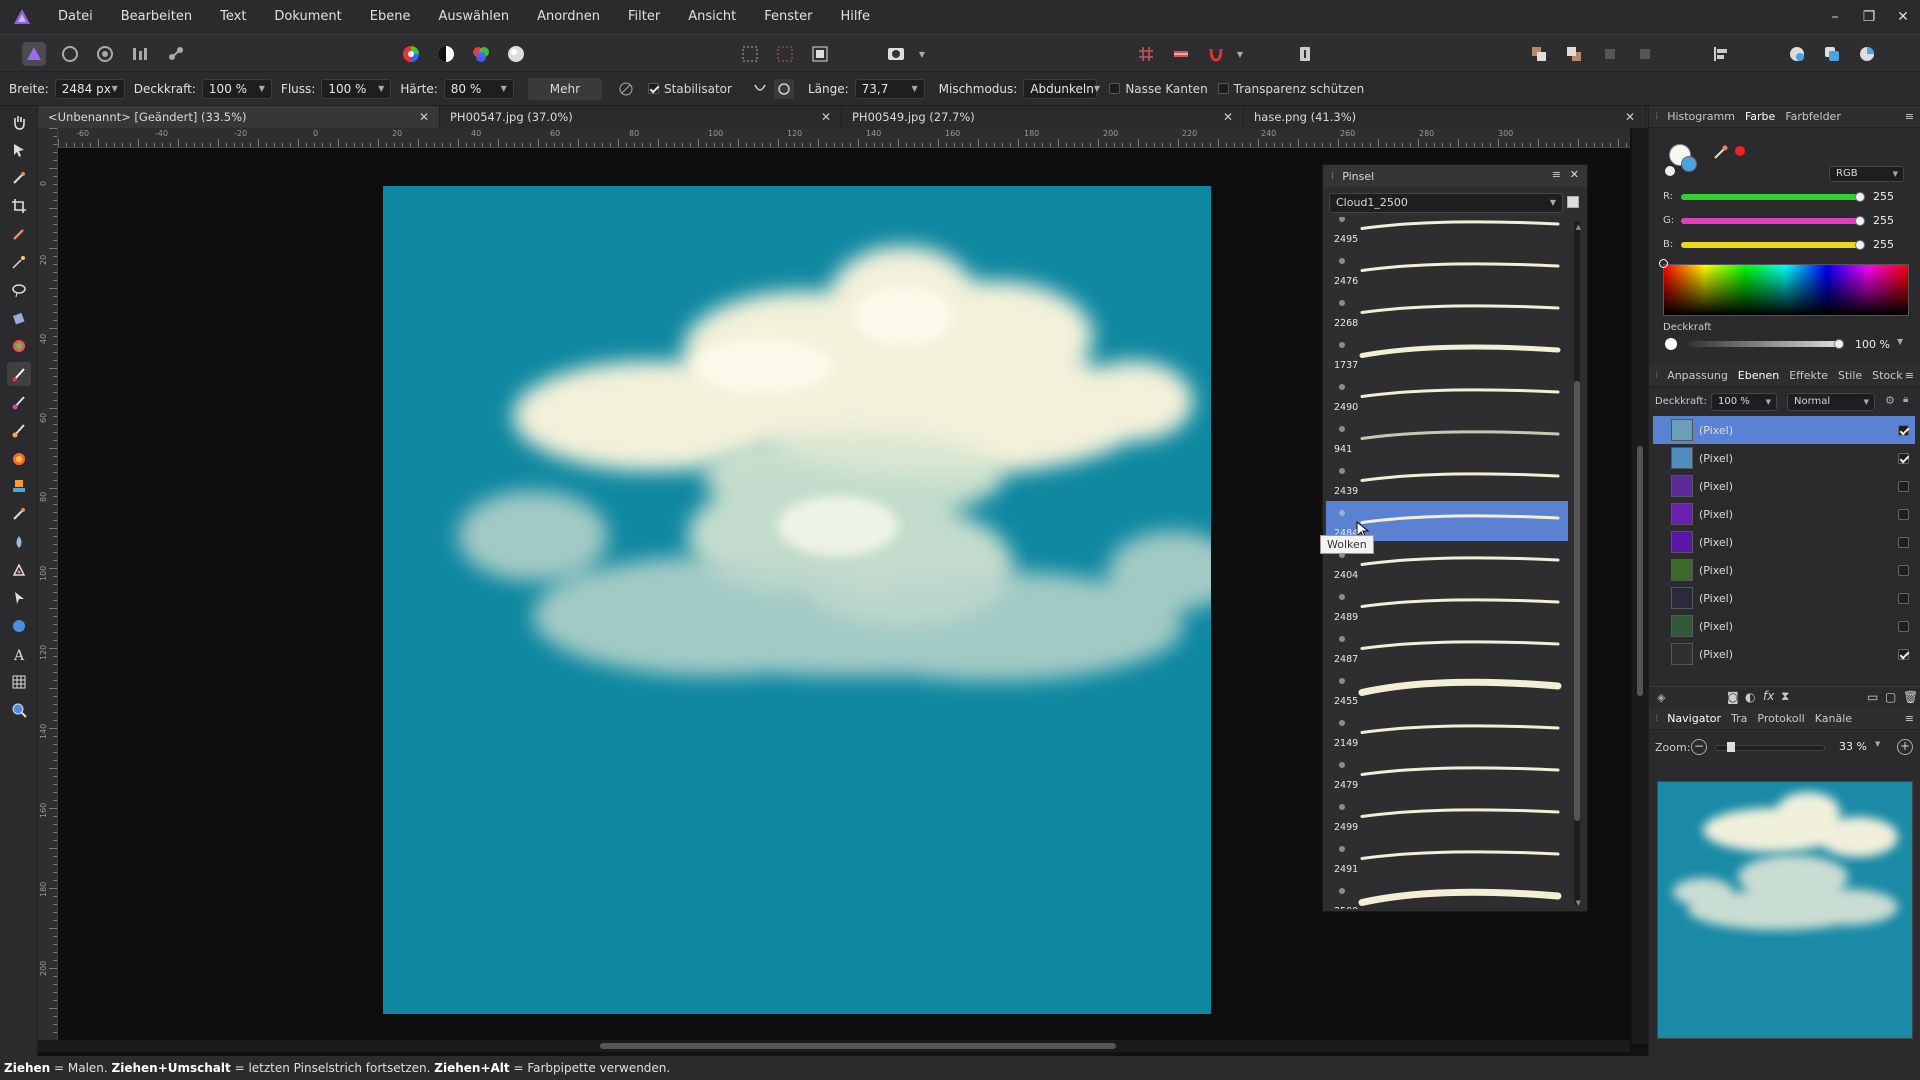 The height and width of the screenshot is (1080, 1920). What do you see at coordinates (1739, 718) in the screenshot?
I see `navigator-panel-tab-1: Tra` at bounding box center [1739, 718].